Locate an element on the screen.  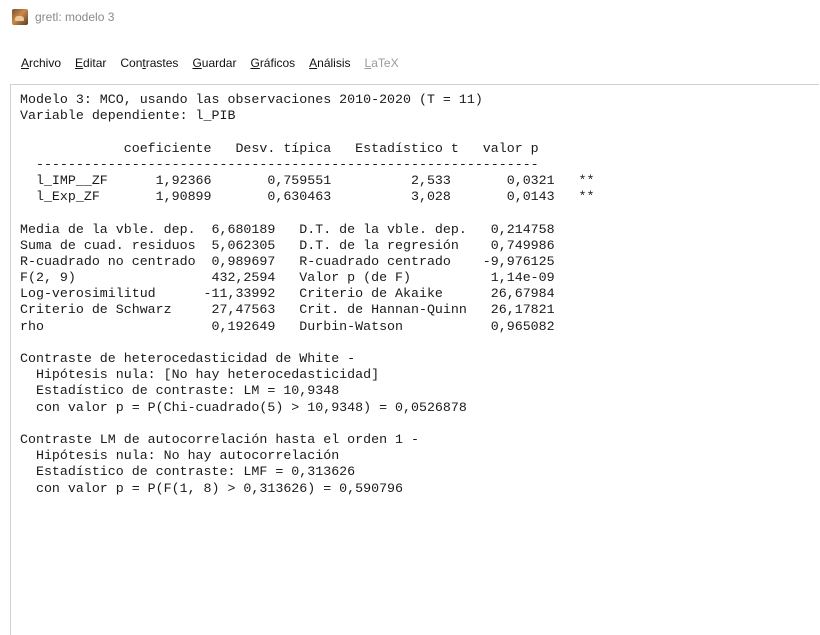
menu-editar: Editar is located at coordinates (90, 63).